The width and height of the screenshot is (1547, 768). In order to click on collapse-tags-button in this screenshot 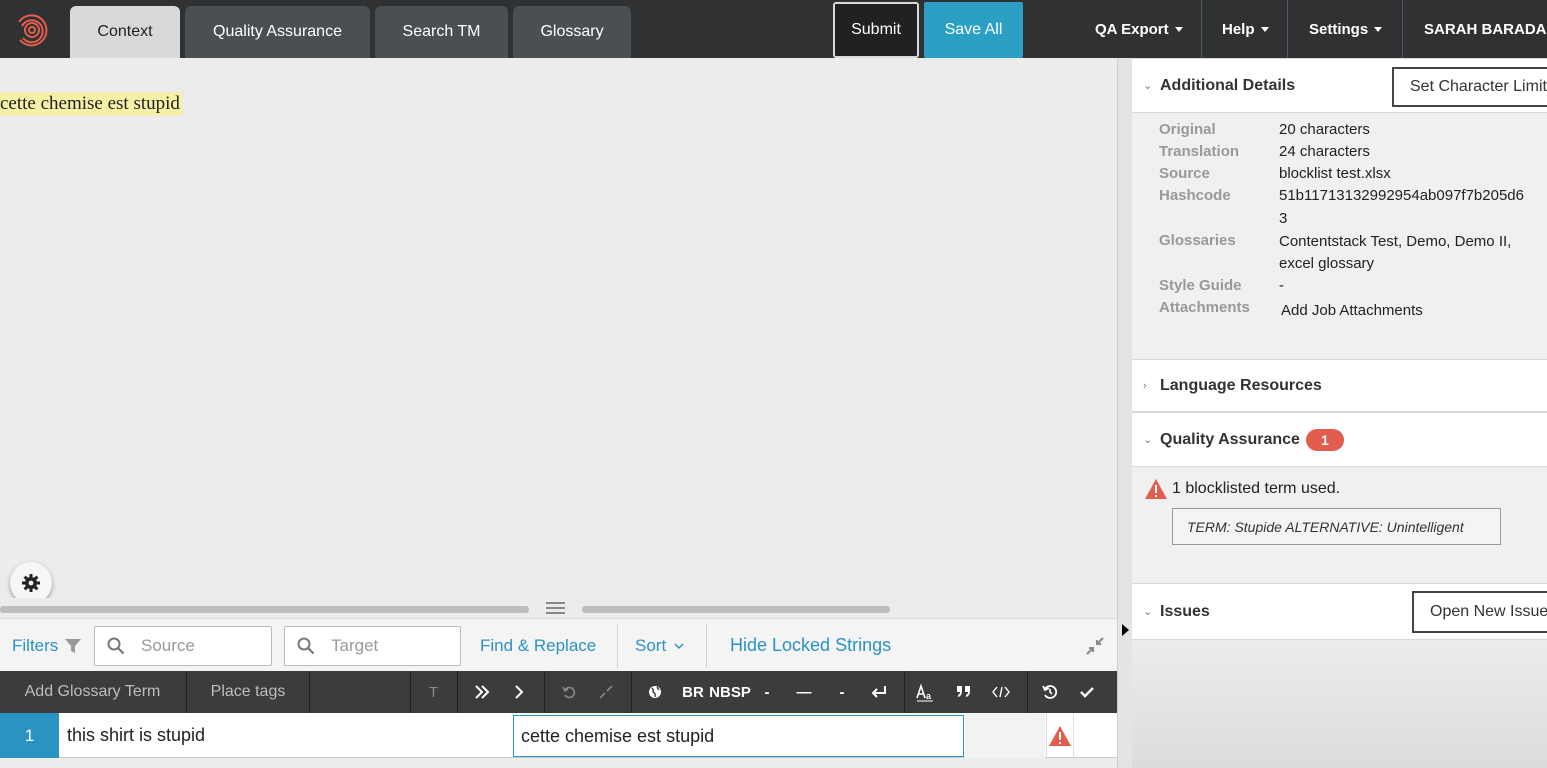, I will do `click(606, 692)`.